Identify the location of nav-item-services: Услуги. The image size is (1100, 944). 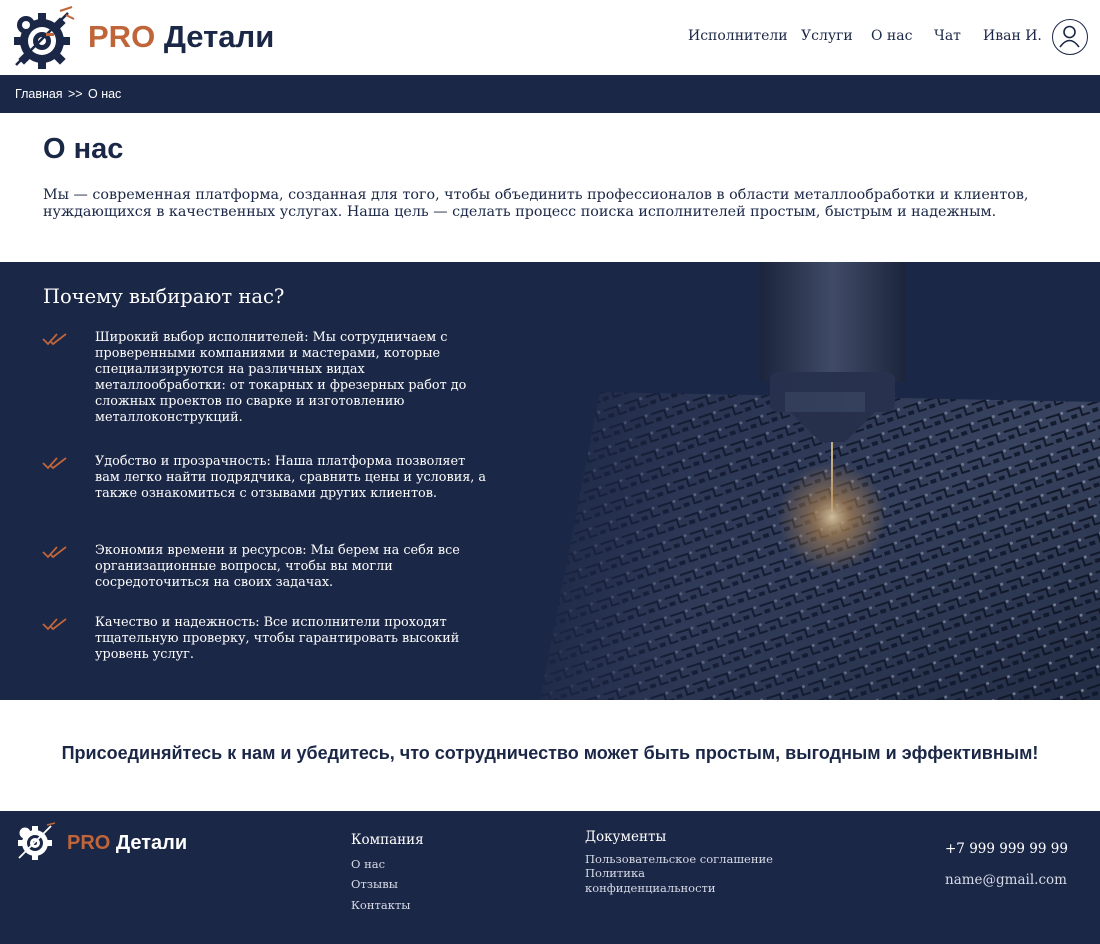
(827, 36).